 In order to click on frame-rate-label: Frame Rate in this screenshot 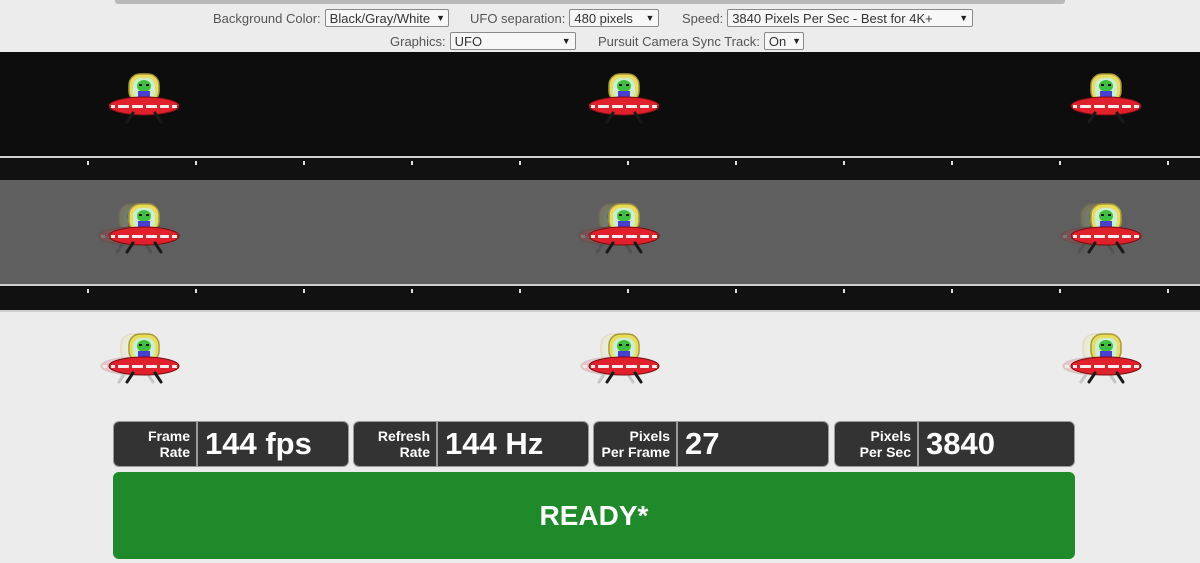, I will do `click(156, 444)`.